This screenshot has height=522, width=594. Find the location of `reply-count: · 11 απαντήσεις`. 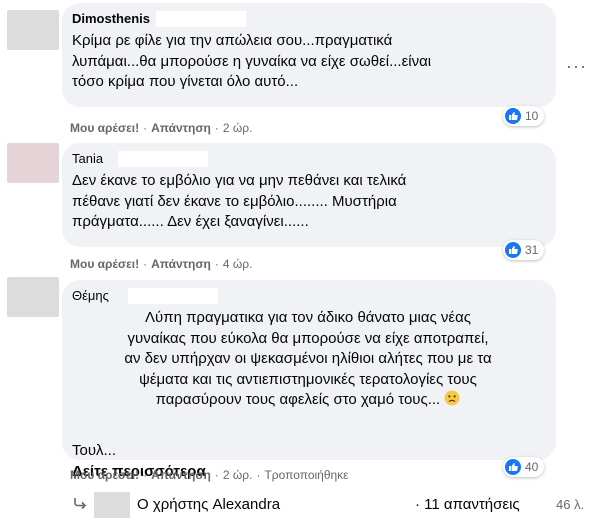

reply-count: · 11 απαντήσεις is located at coordinates (467, 504).